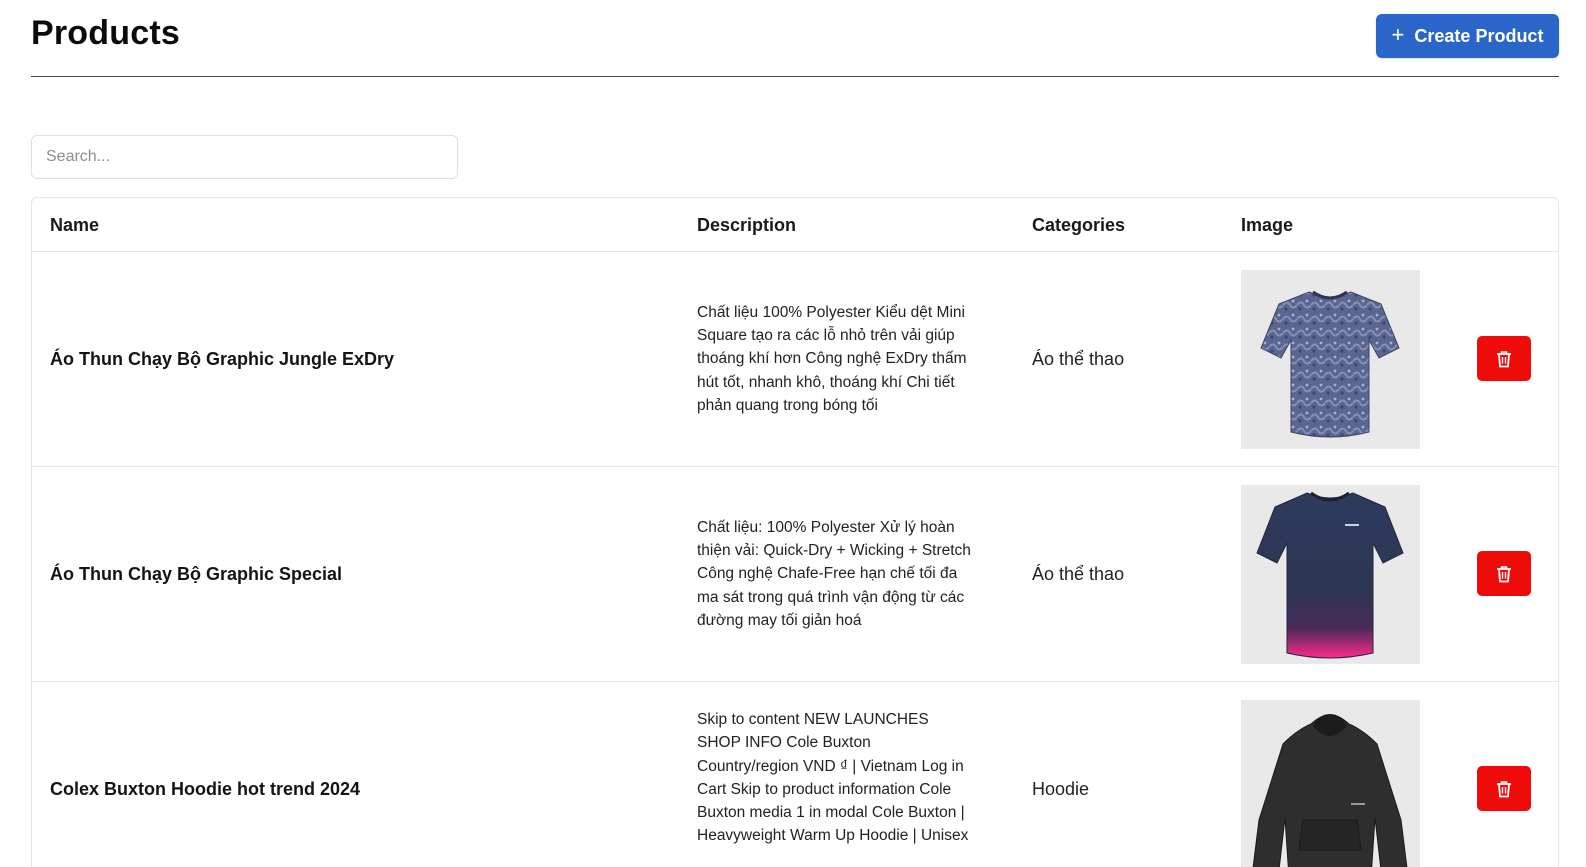  Describe the element at coordinates (1330, 790) in the screenshot. I see `hoodie-image` at that location.